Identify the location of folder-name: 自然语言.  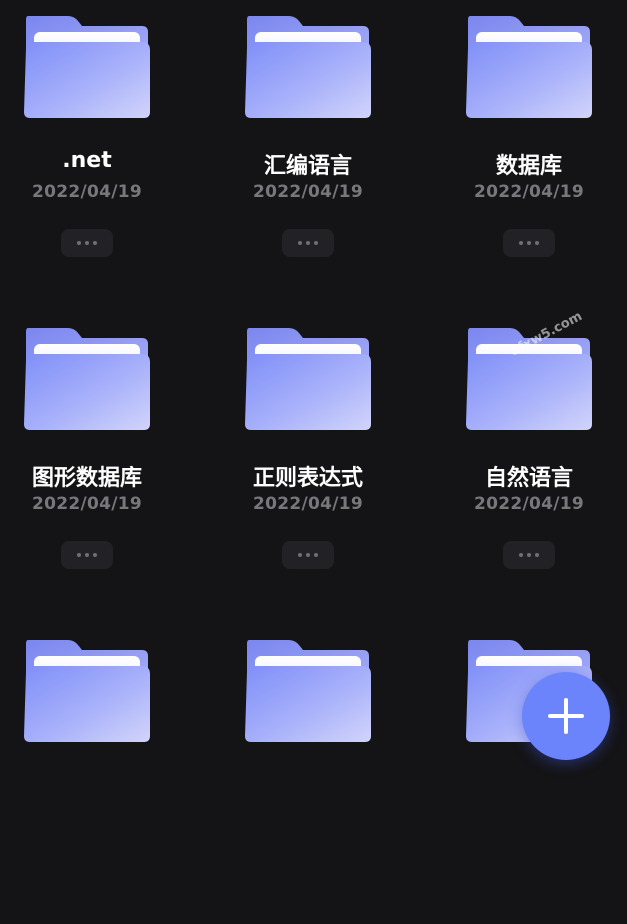
(528, 478).